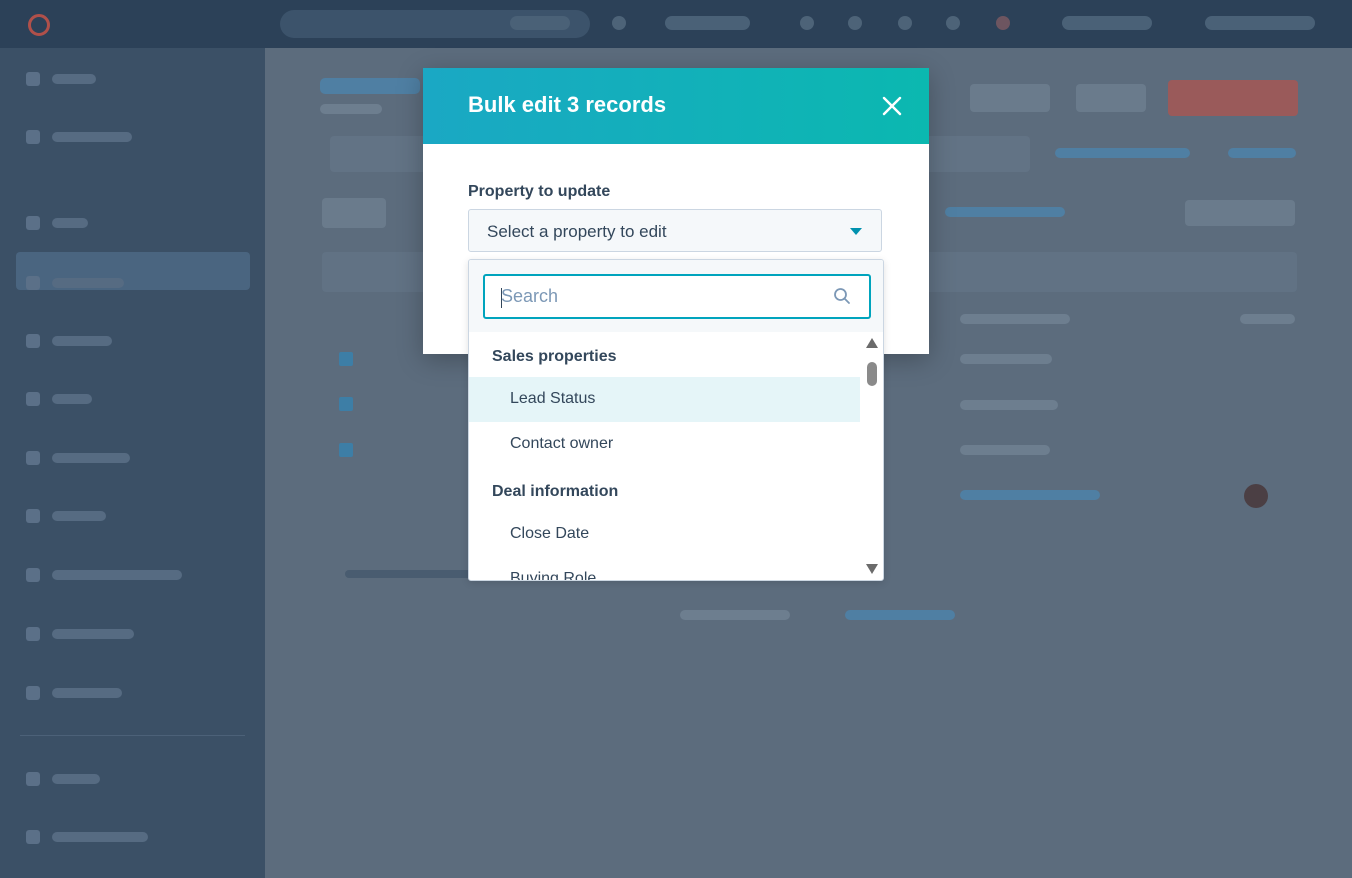 Image resolution: width=1352 pixels, height=878 pixels. What do you see at coordinates (539, 191) in the screenshot?
I see `property-field-label: Property to update` at bounding box center [539, 191].